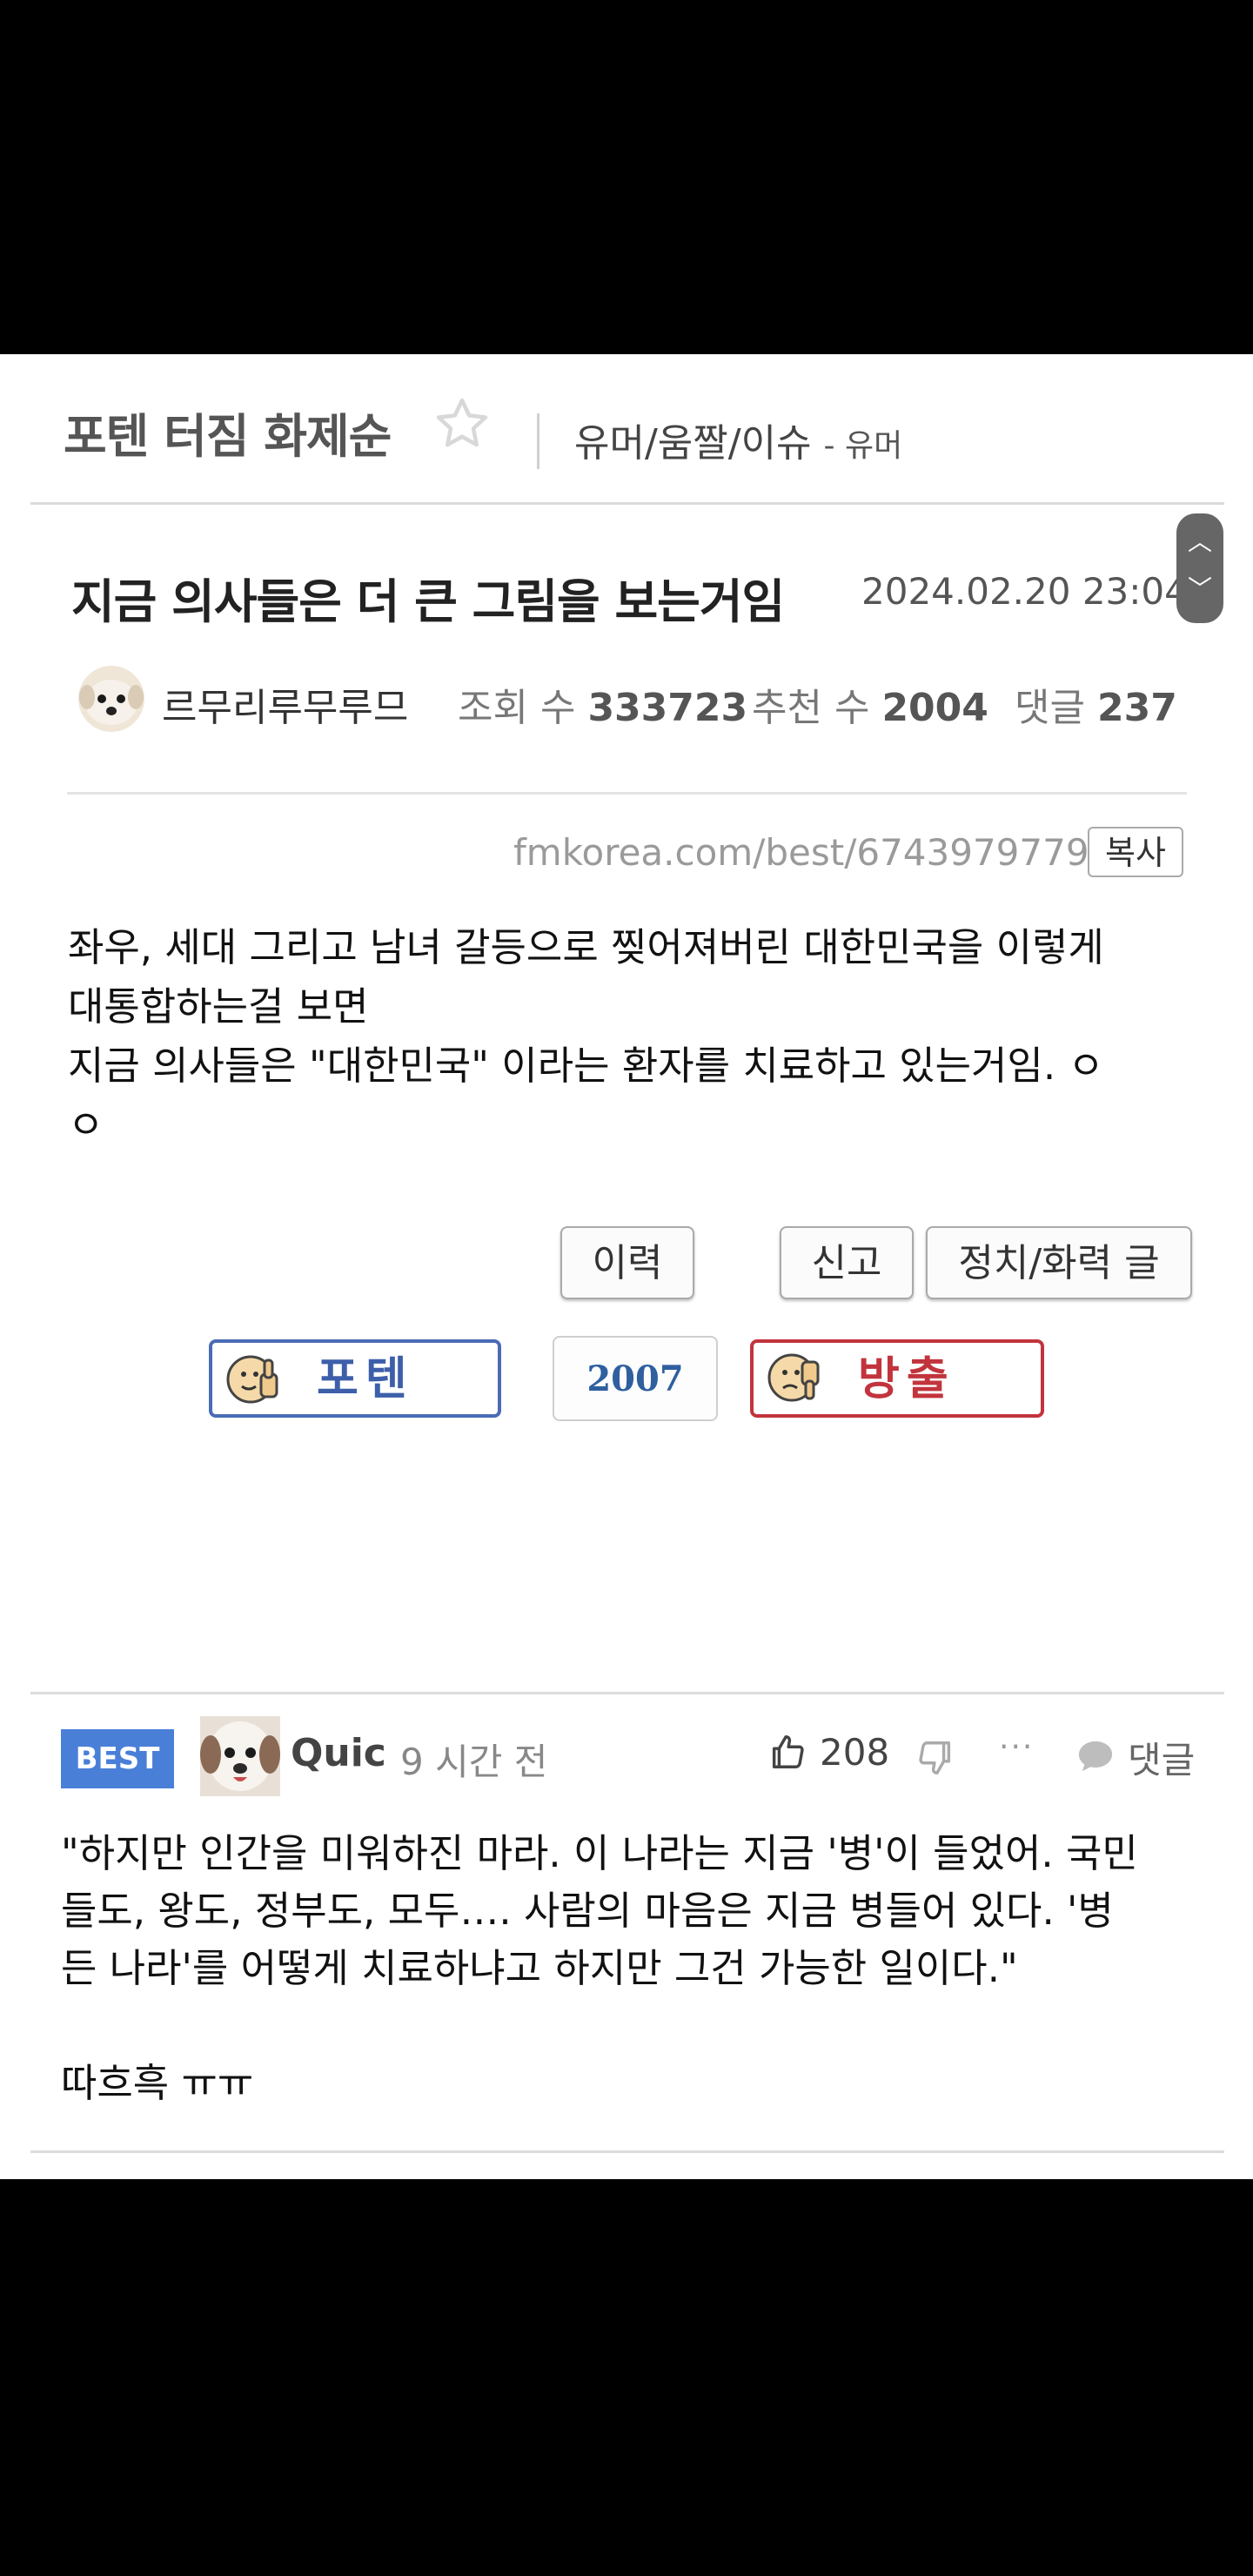  I want to click on speech-bubble-icon, so click(1095, 1756).